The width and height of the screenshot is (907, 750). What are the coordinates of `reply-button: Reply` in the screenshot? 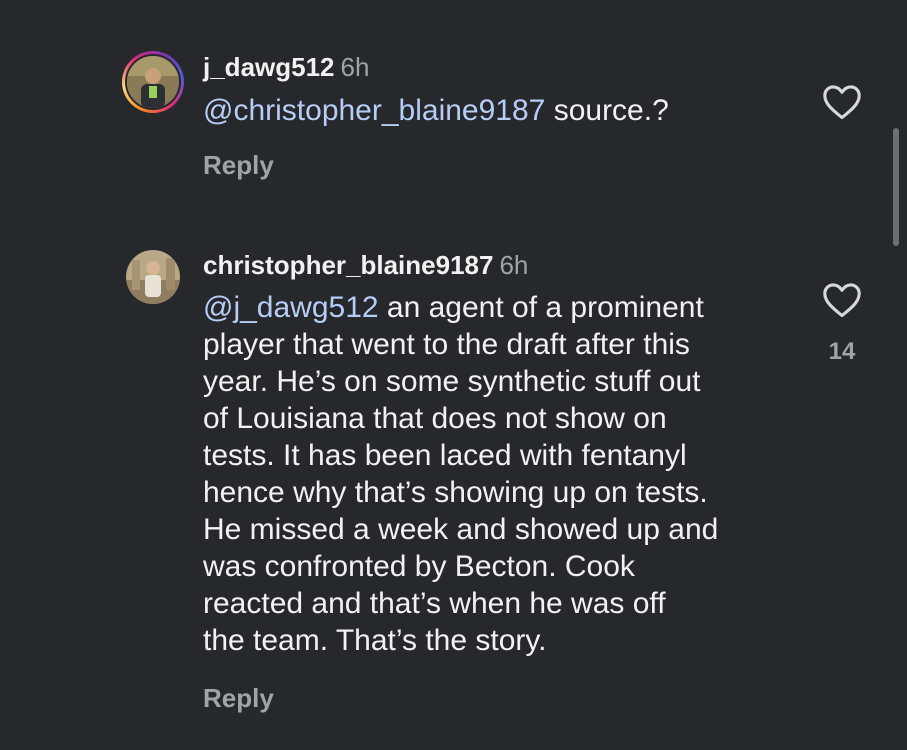 It's located at (238, 698).